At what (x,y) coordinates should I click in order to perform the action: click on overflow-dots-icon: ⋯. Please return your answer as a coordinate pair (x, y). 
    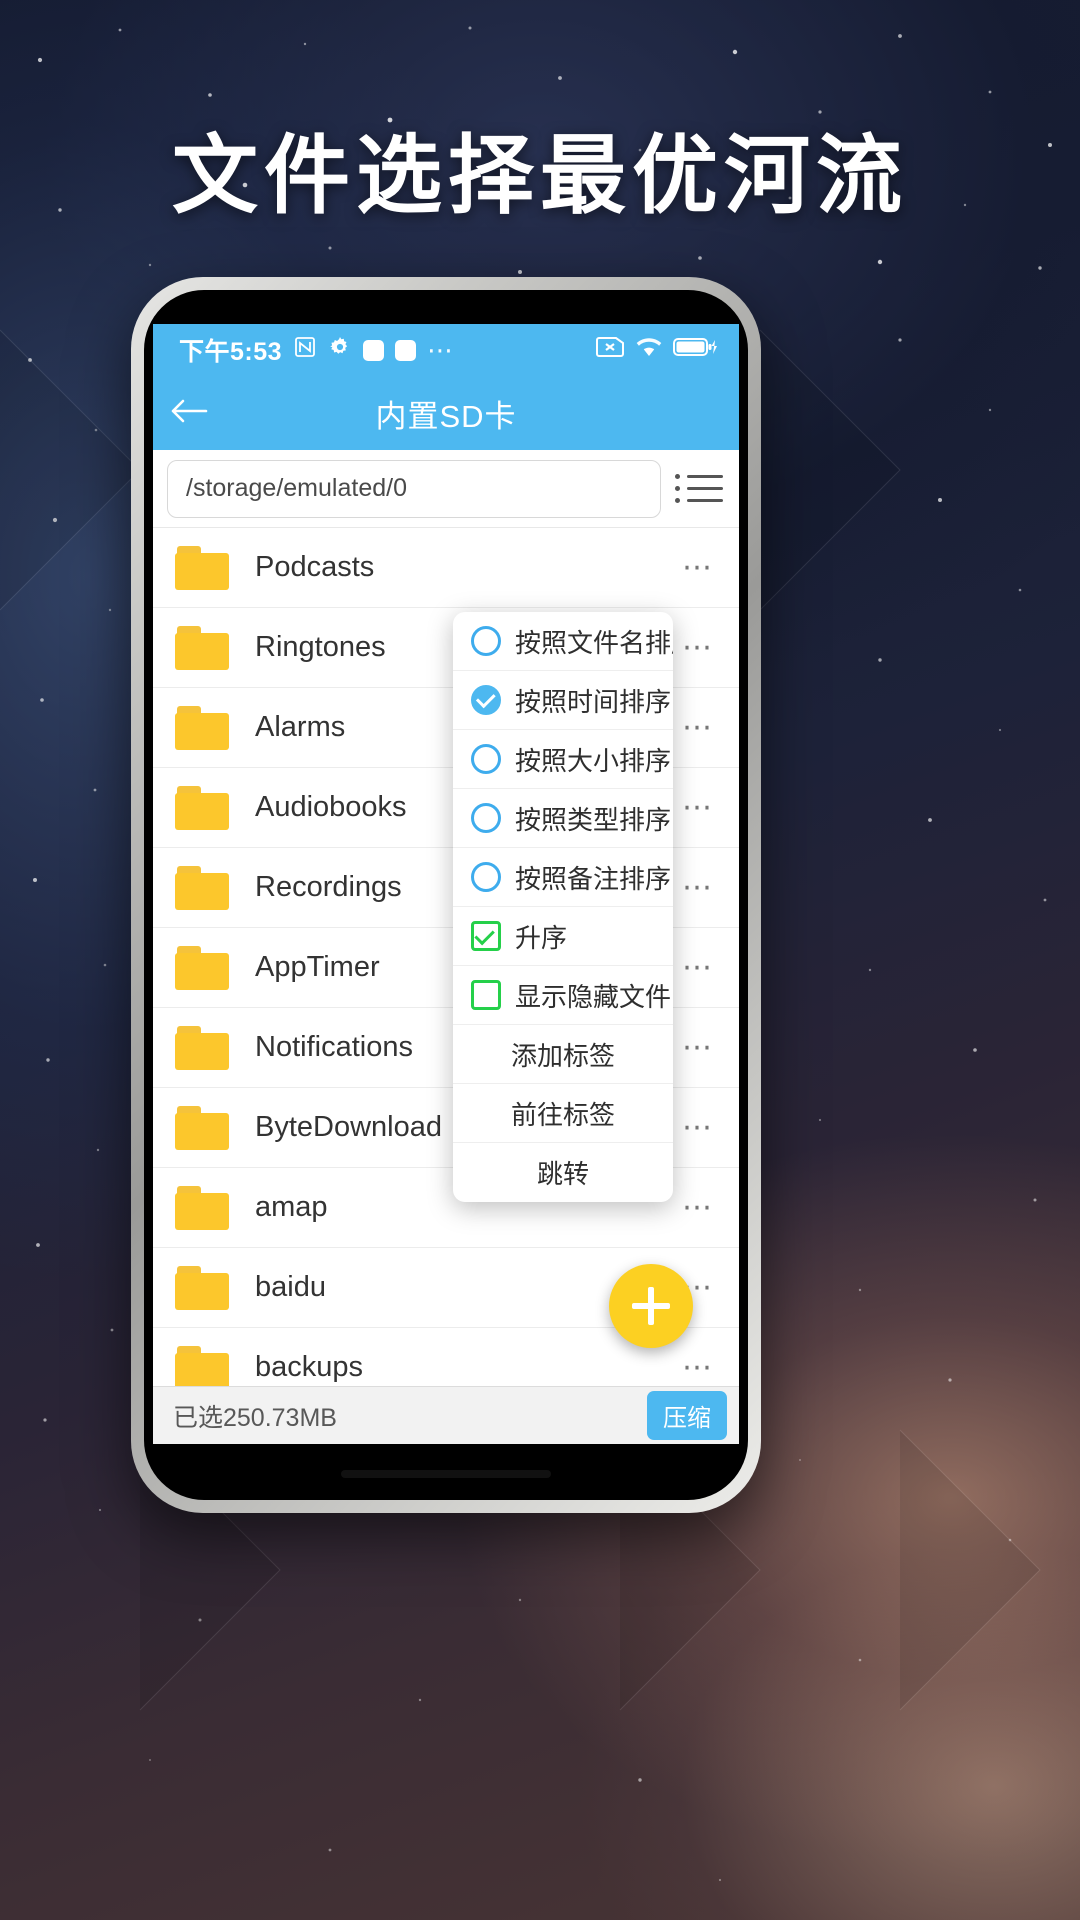
    Looking at the image, I should click on (441, 350).